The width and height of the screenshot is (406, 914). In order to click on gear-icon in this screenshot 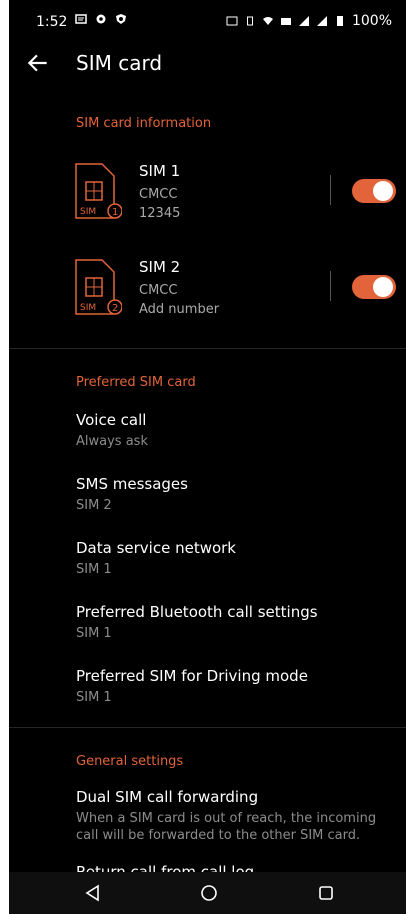, I will do `click(101, 19)`.